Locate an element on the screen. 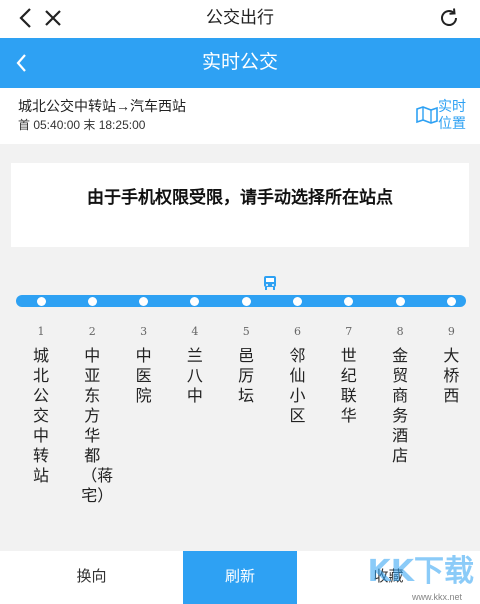  stop-name: 中医院 is located at coordinates (144, 377).